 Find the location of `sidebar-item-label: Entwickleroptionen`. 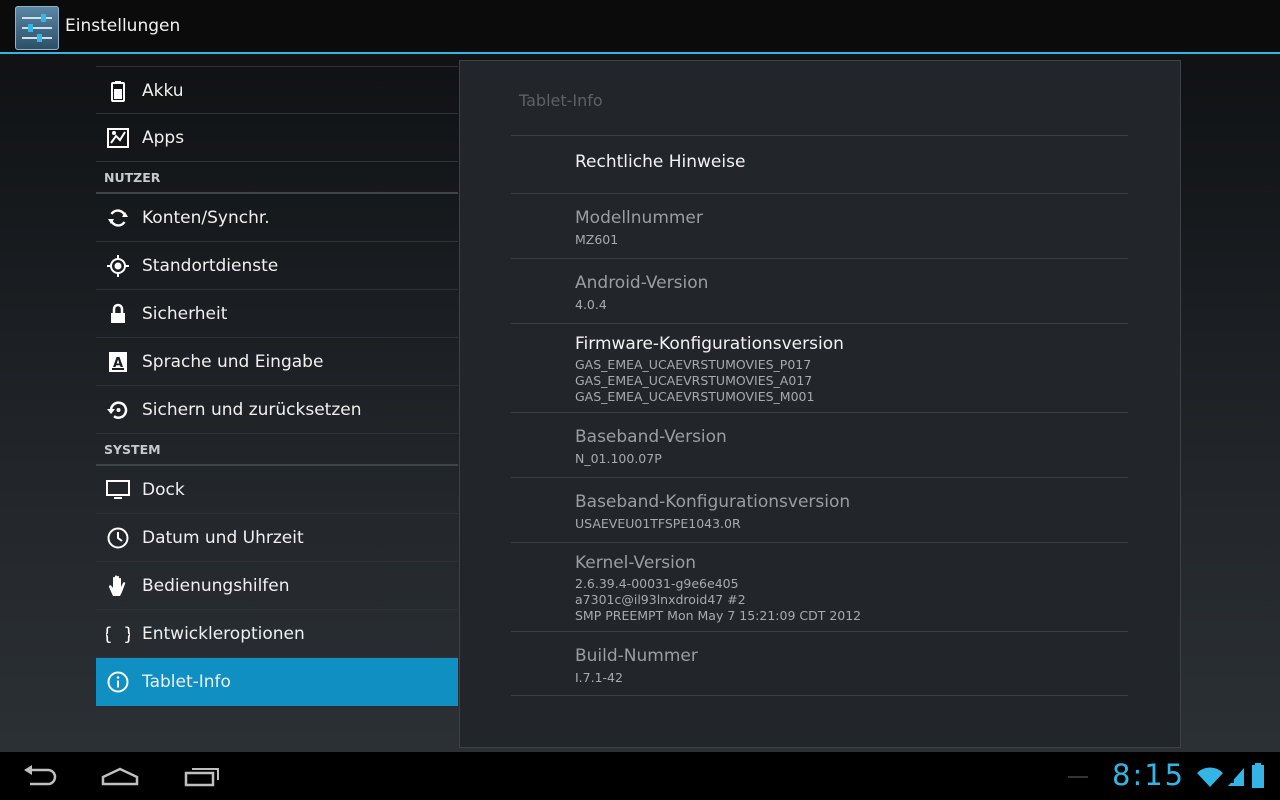

sidebar-item-label: Entwickleroptionen is located at coordinates (223, 634).